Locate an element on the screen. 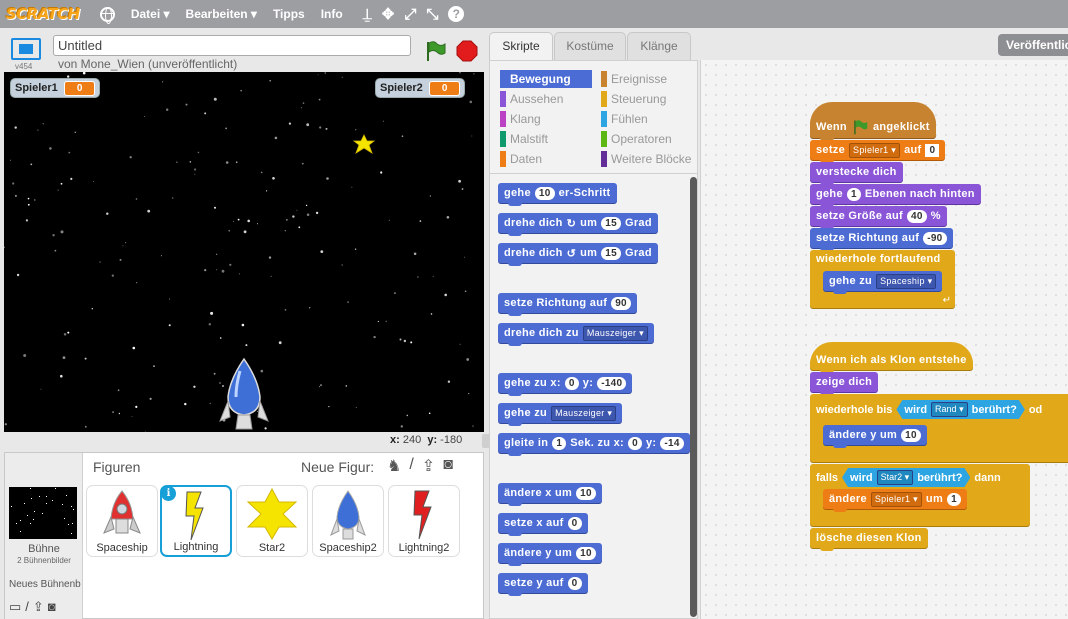 This screenshot has height=619, width=1068. backdrop-count: 2 Bühnenbilder is located at coordinates (44, 560).